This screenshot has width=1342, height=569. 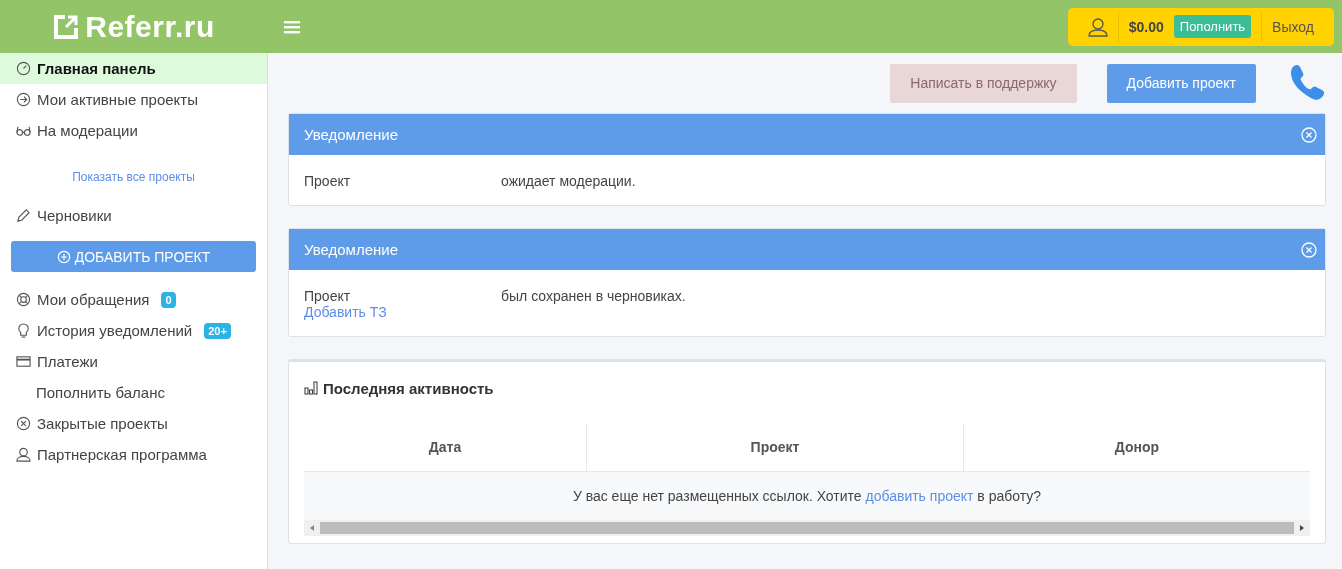 What do you see at coordinates (133, 330) in the screenshot?
I see `sidebar-item: История уведомлений 20+` at bounding box center [133, 330].